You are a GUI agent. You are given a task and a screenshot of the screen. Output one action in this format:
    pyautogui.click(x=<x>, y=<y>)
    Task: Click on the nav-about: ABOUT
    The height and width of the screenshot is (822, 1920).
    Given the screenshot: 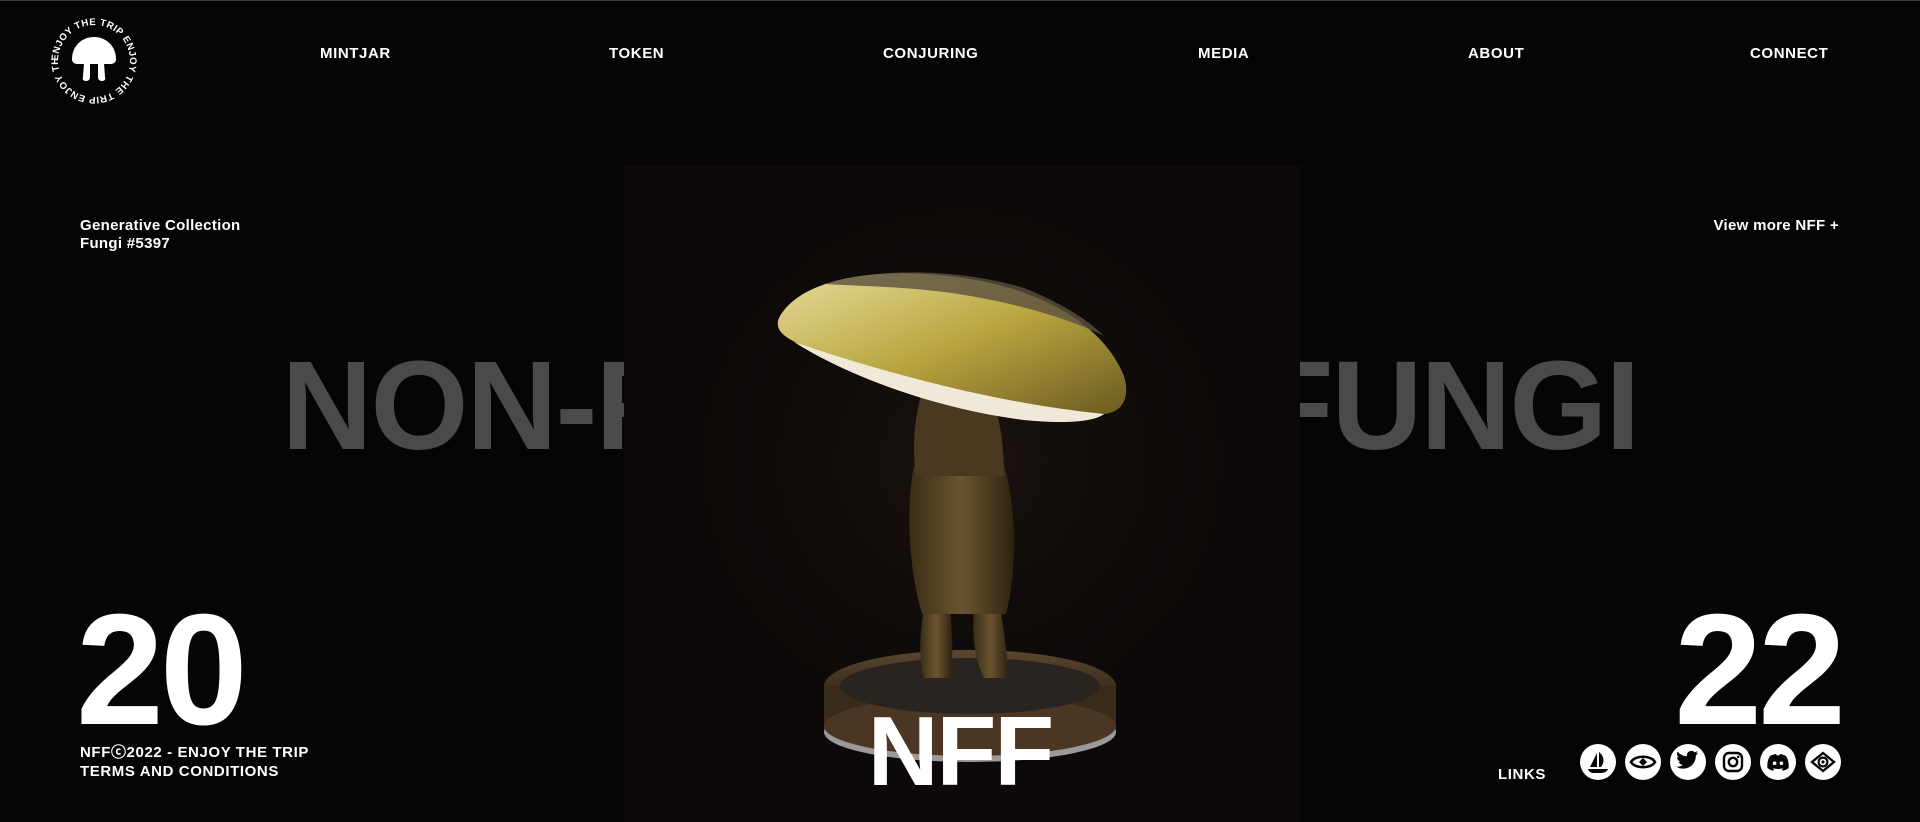 What is the action you would take?
    pyautogui.click(x=1496, y=53)
    